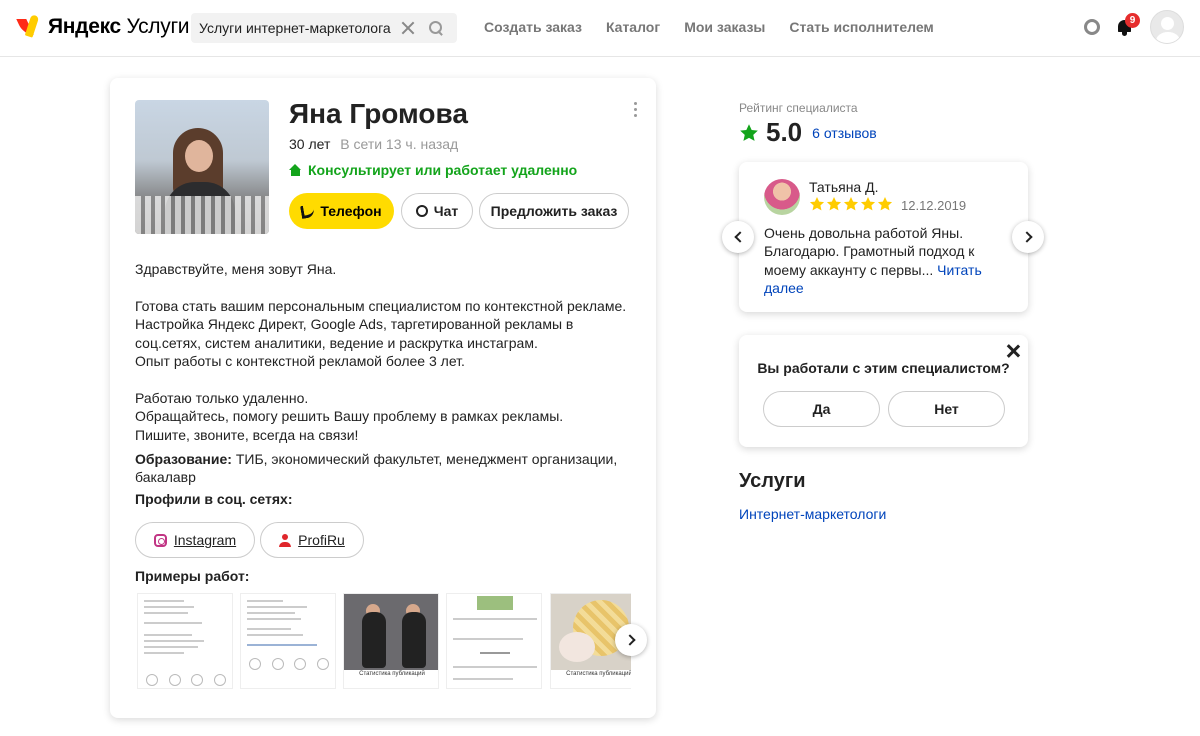 The width and height of the screenshot is (1200, 736). What do you see at coordinates (821, 409) in the screenshot?
I see `yes-button: Да` at bounding box center [821, 409].